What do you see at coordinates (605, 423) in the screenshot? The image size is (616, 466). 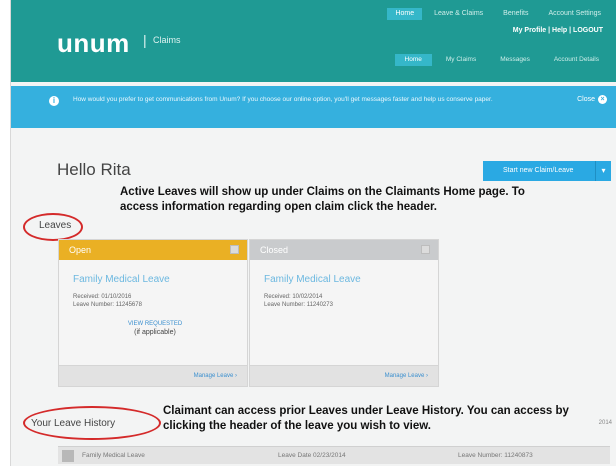 I see `side-tag: 2014` at bounding box center [605, 423].